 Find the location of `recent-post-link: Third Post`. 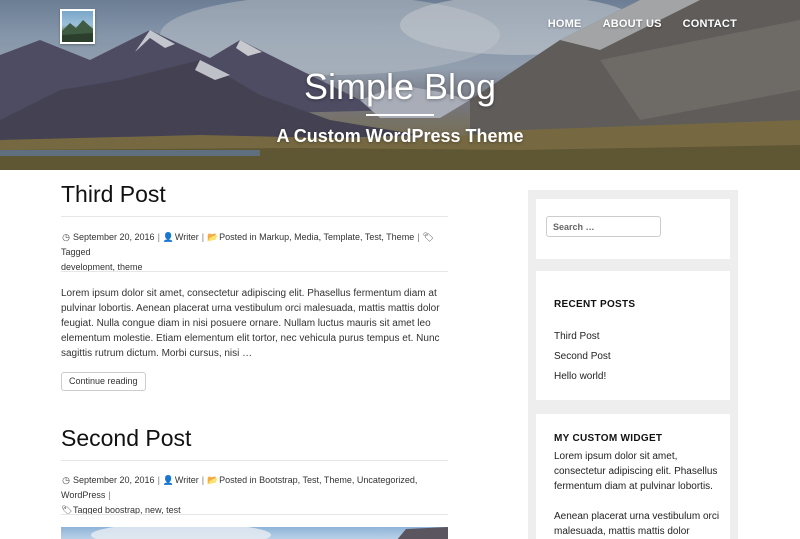

recent-post-link: Third Post is located at coordinates (582, 337).